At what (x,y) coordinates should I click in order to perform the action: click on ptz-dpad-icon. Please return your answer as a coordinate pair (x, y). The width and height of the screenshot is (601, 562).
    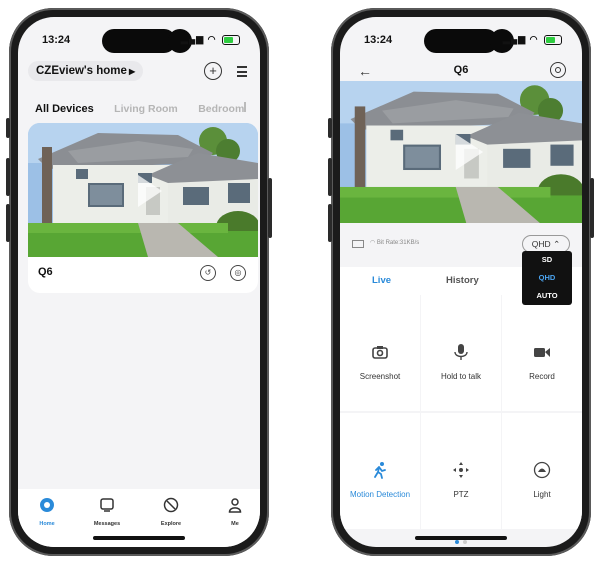
    Looking at the image, I should click on (461, 470).